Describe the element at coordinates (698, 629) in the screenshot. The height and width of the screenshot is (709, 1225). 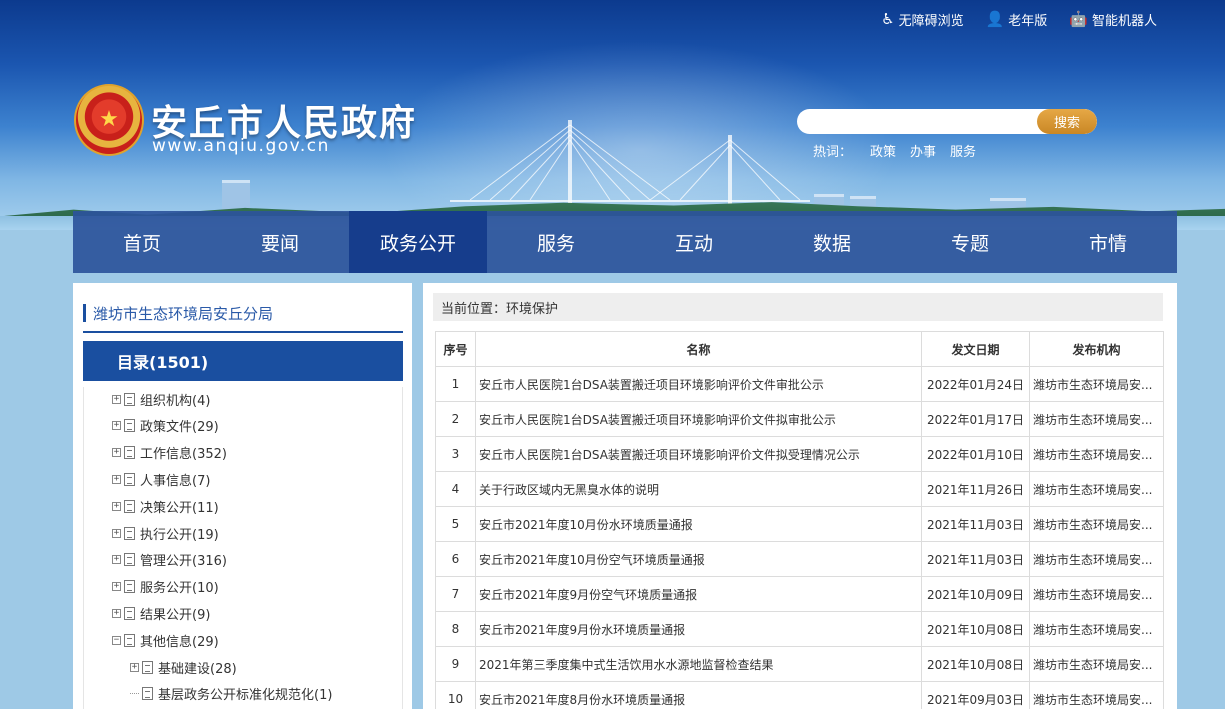
I see `document-title-link: 安丘市2021年度9月份水环境质量通报` at that location.